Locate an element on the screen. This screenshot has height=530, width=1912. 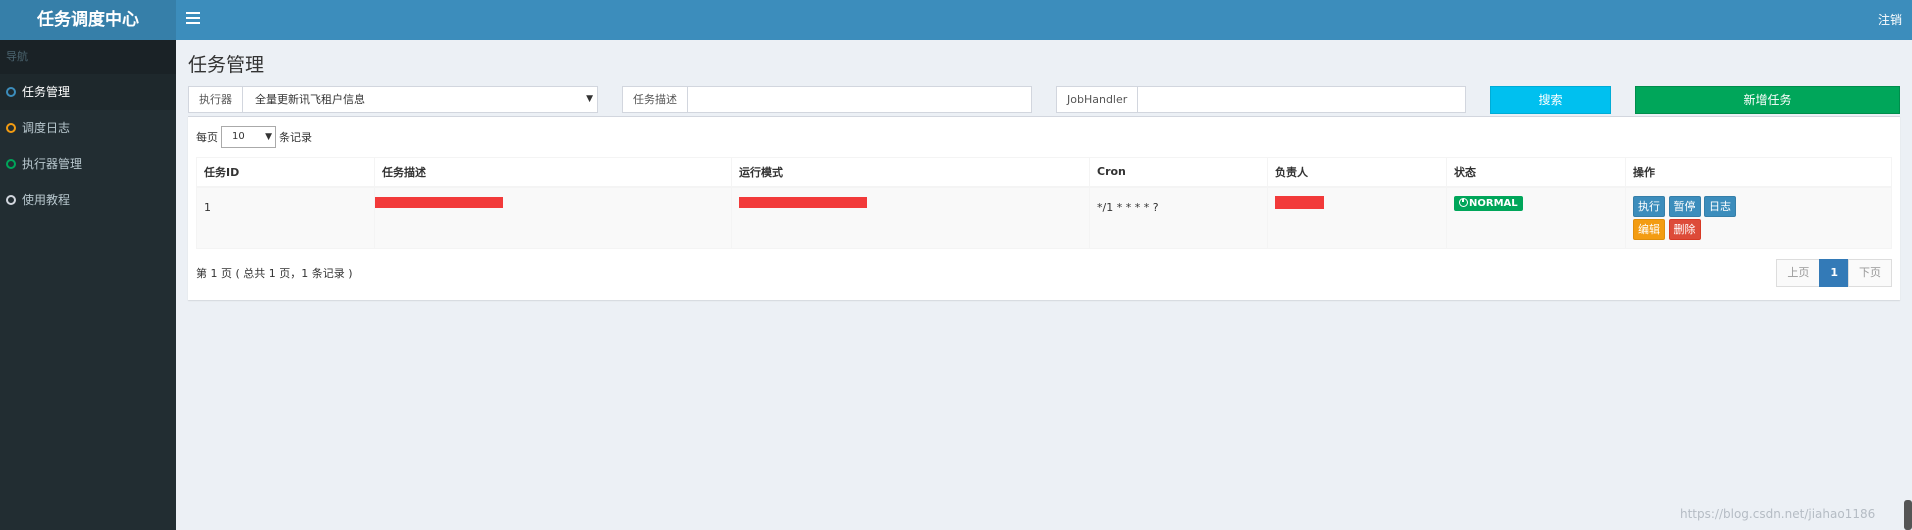
cell-owner is located at coordinates (1357, 217).